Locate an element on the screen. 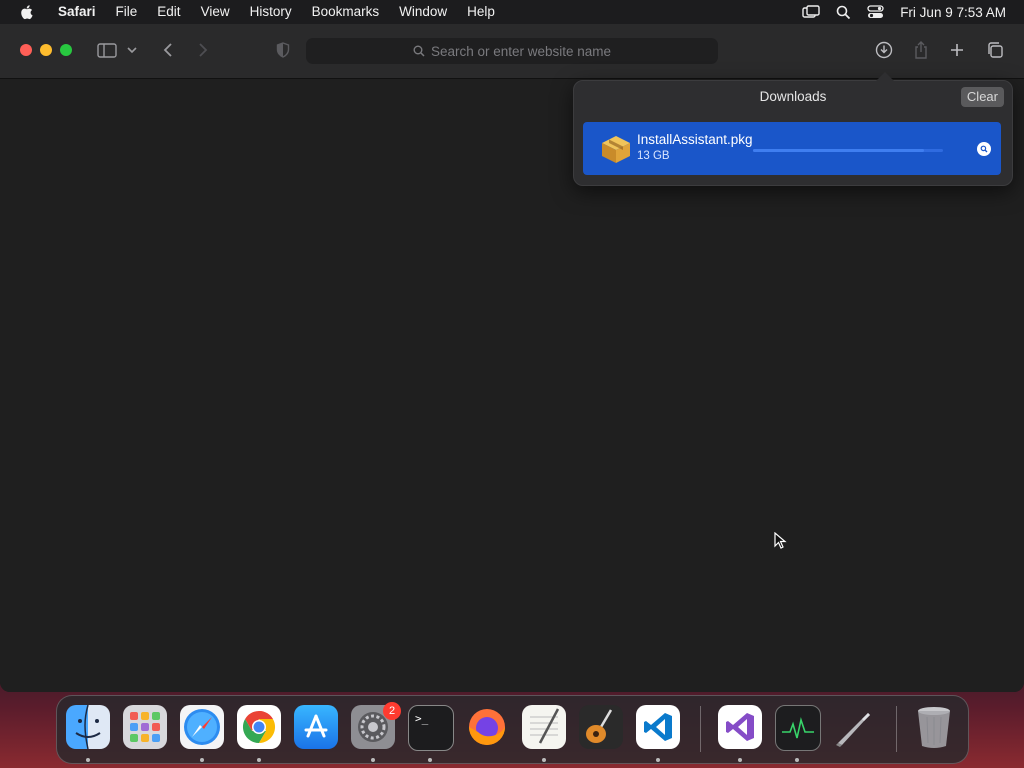 The image size is (1024, 768). trash-icon is located at coordinates (934, 727).